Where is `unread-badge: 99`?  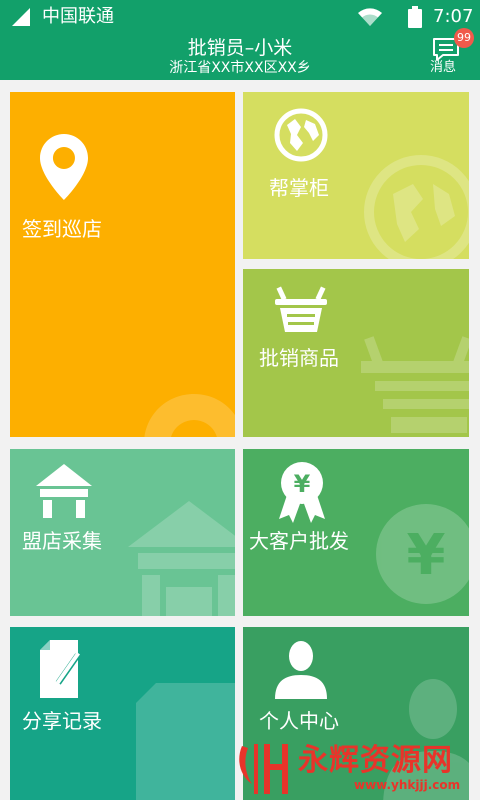 unread-badge: 99 is located at coordinates (464, 38).